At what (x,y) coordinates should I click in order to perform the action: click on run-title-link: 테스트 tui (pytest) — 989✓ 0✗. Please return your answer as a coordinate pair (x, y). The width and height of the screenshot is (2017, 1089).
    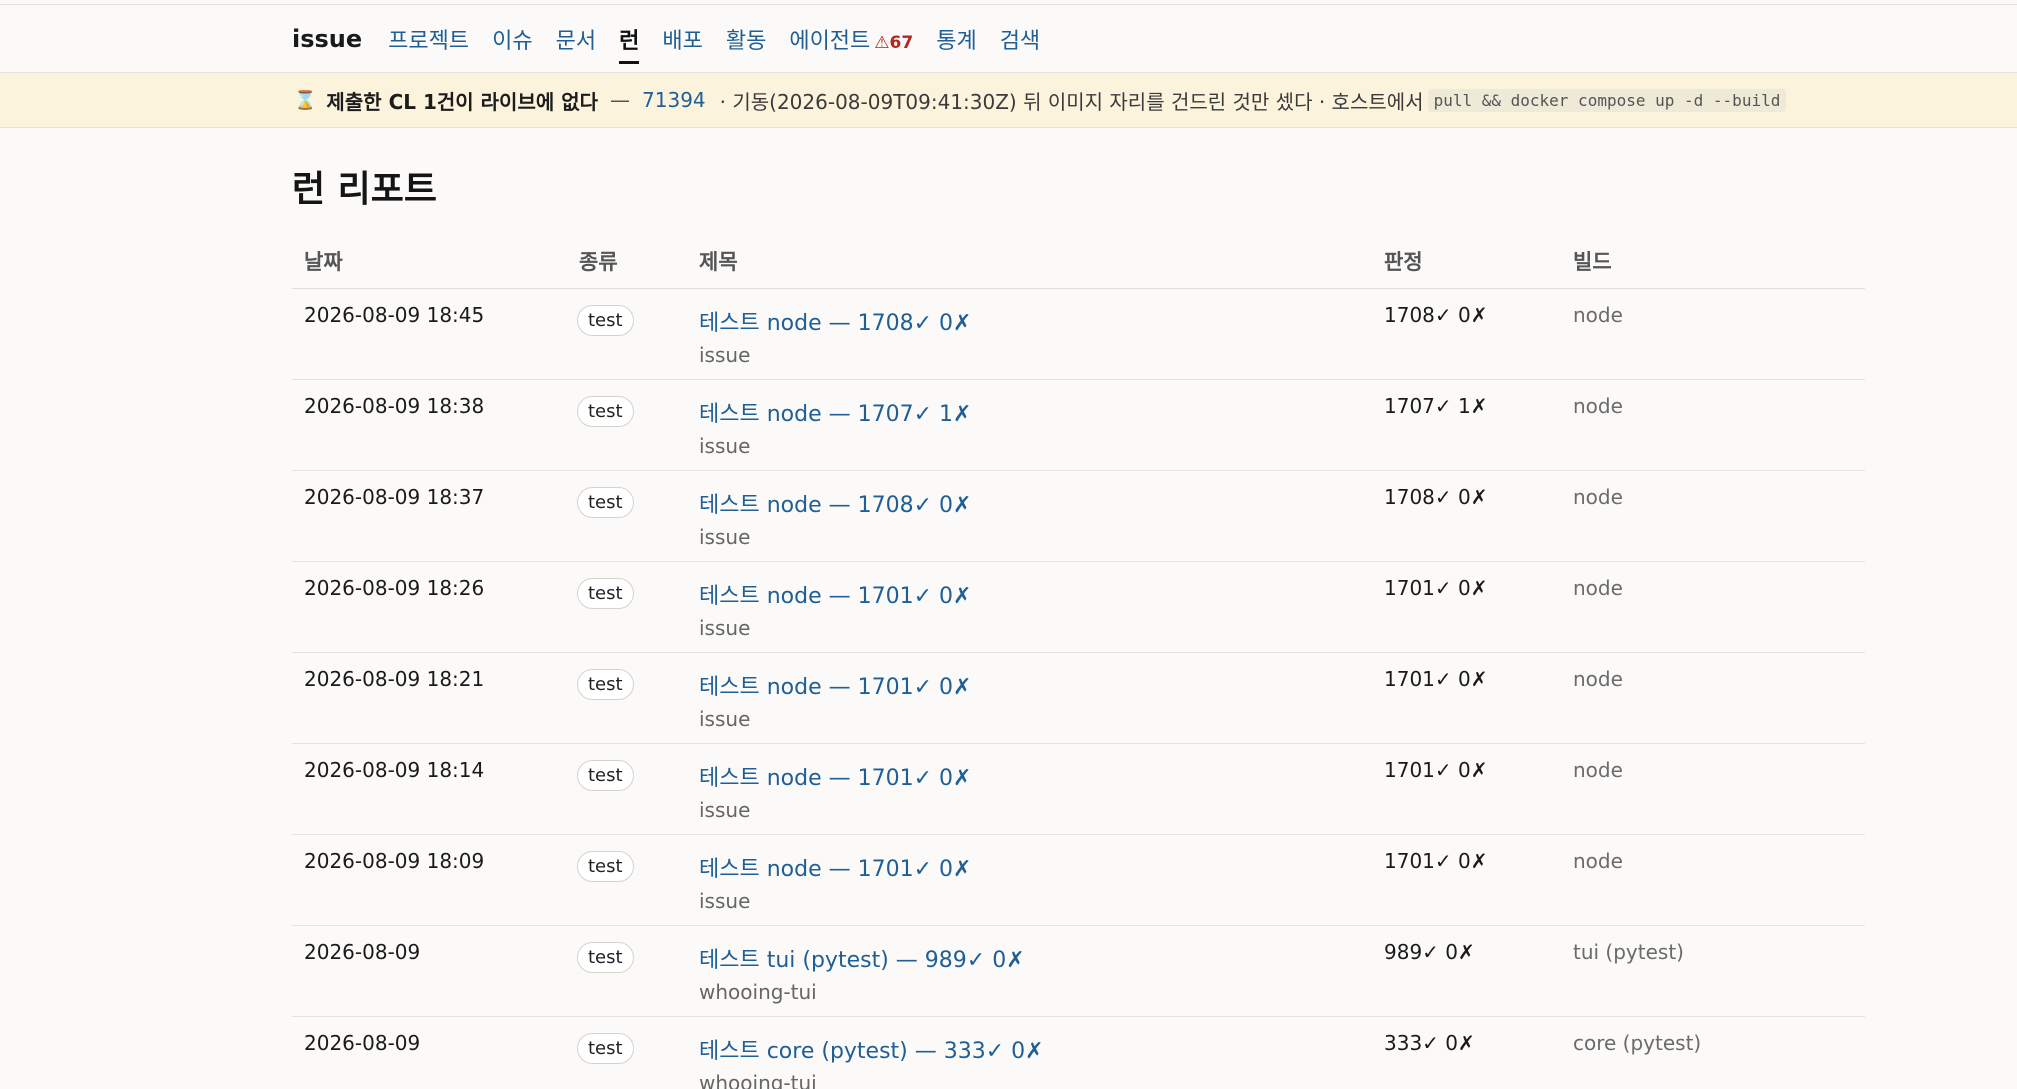
    Looking at the image, I should click on (1035, 958).